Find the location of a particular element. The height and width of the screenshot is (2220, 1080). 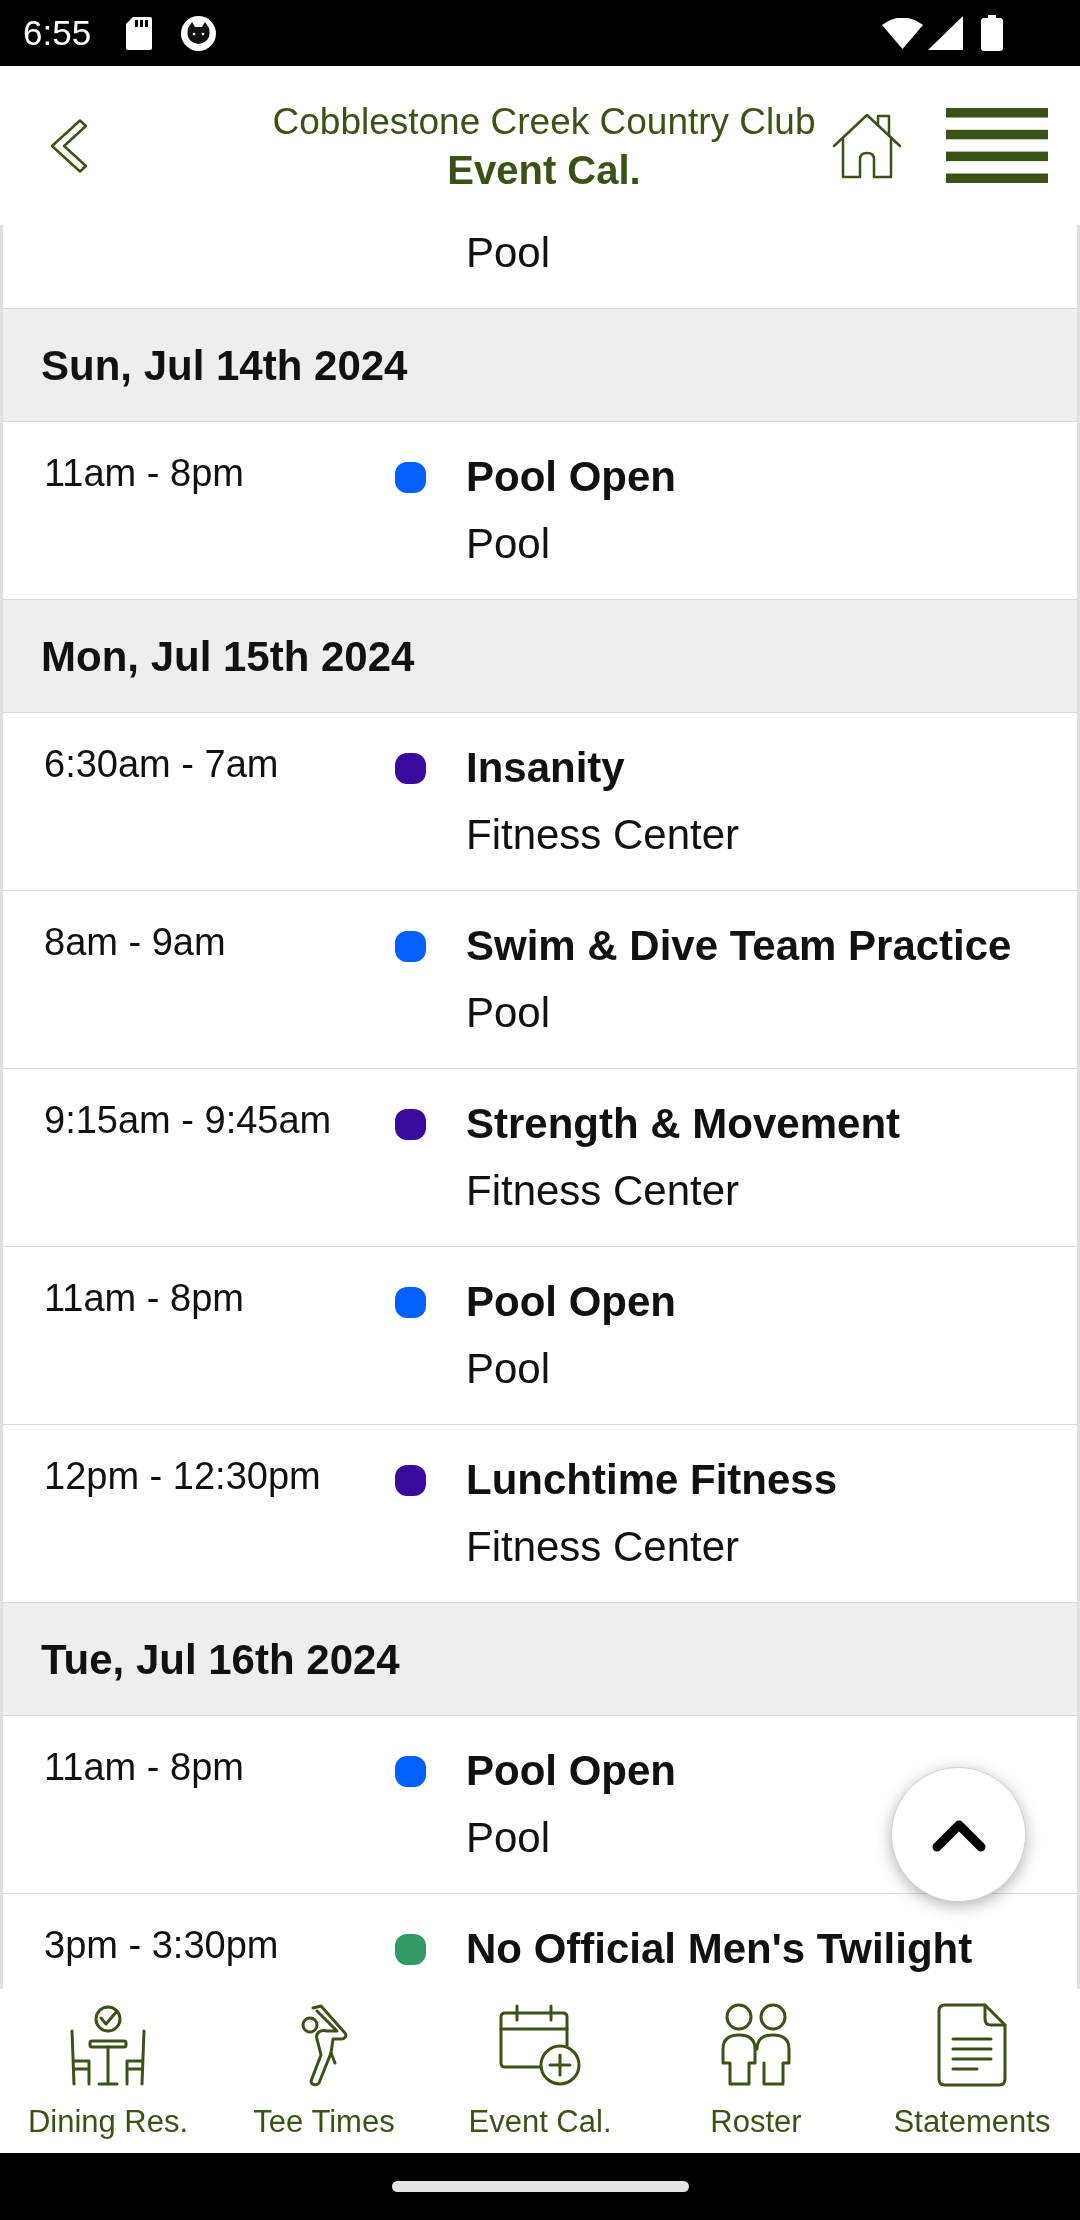

event-time: 3pm - 3:30pm is located at coordinates (161, 1945).